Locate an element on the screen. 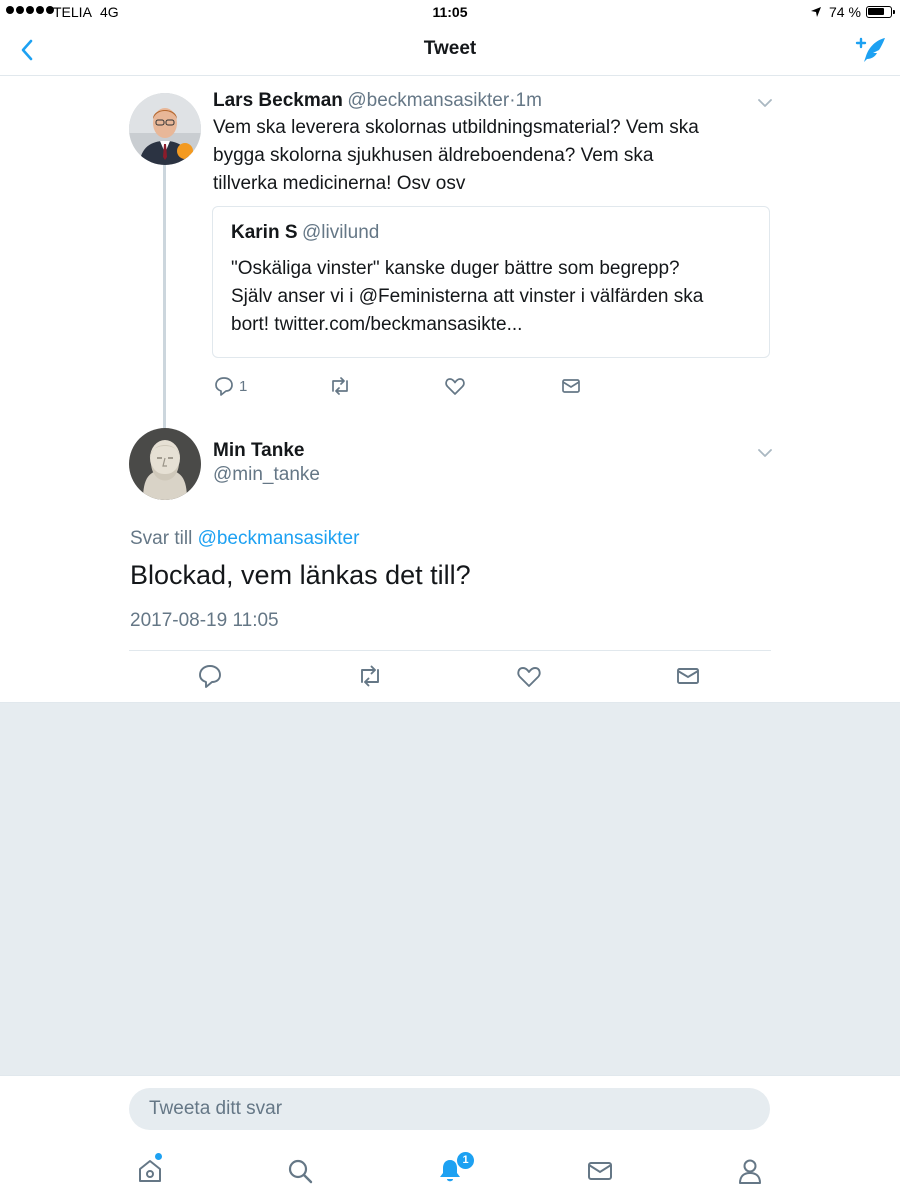 The width and height of the screenshot is (900, 1201). tab-messages is located at coordinates (600, 1171).